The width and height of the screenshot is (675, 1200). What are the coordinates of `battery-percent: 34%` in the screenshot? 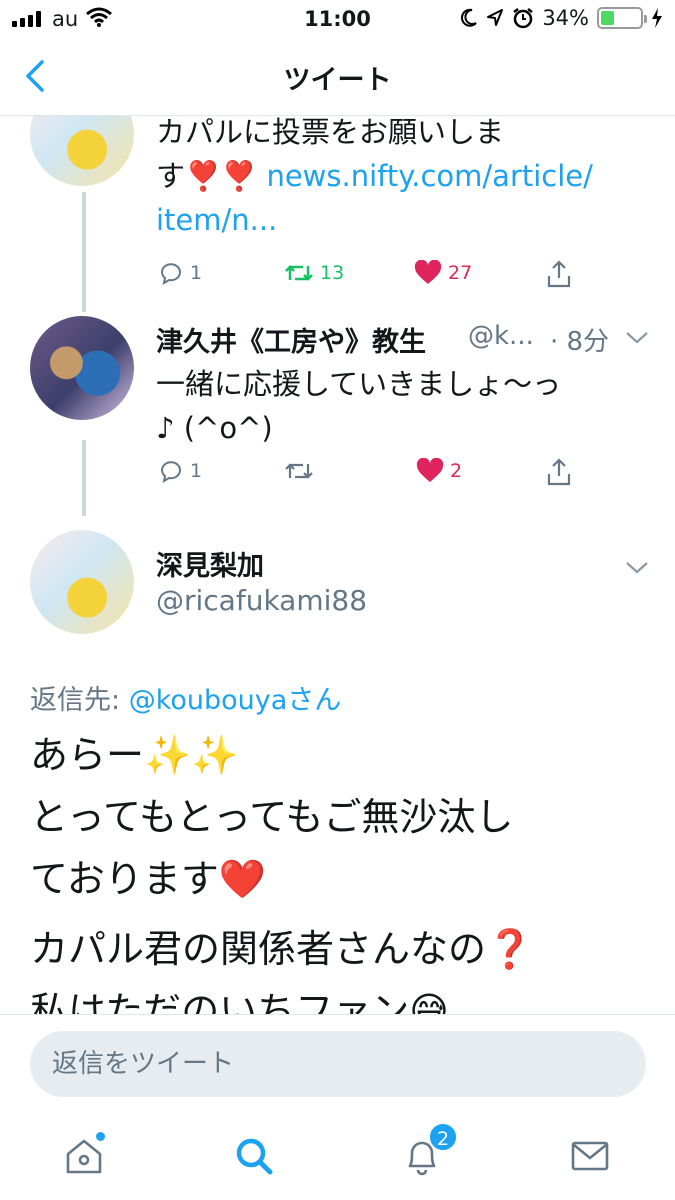 It's located at (565, 18).